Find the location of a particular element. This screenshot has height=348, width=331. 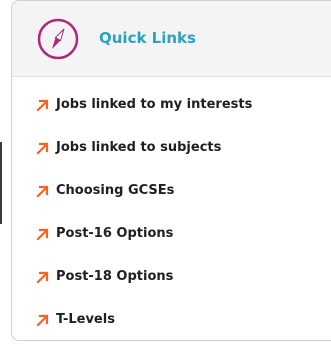

compass-icon is located at coordinates (58, 39).